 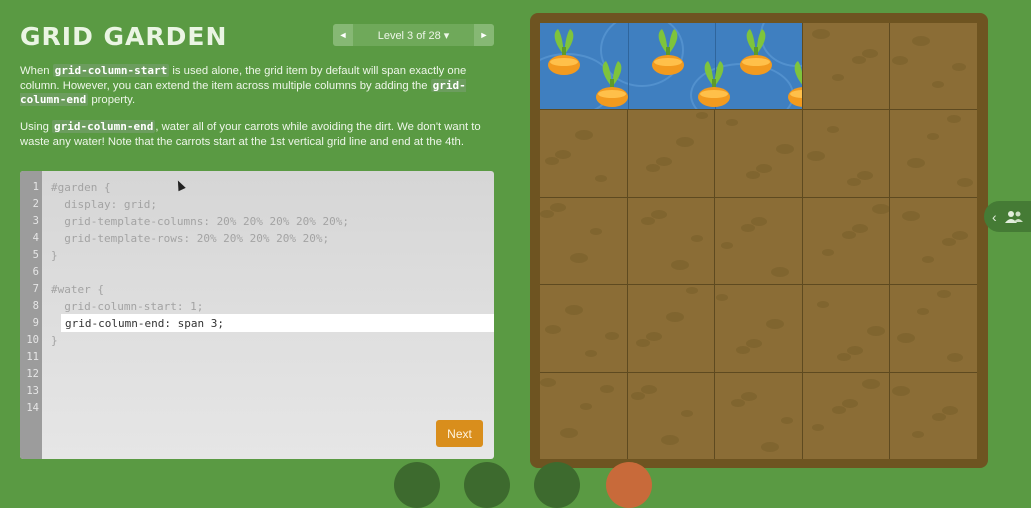 What do you see at coordinates (277, 323) in the screenshot?
I see `css-answer-input` at bounding box center [277, 323].